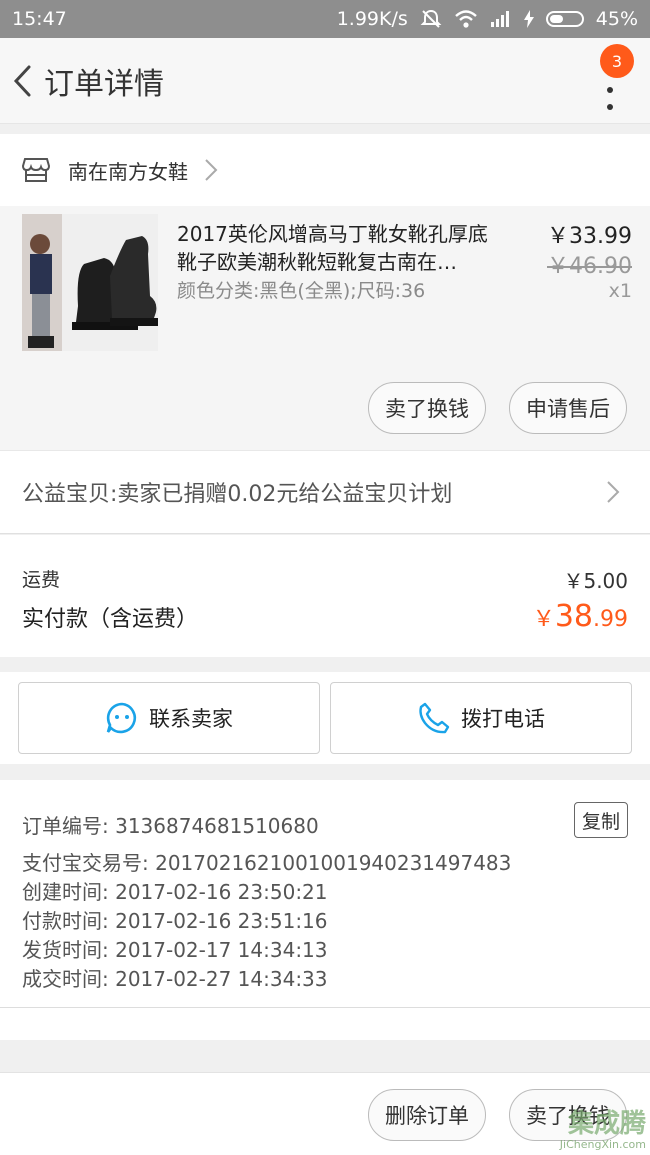  Describe the element at coordinates (427, 408) in the screenshot. I see `sell-item-button: 卖了换钱` at that location.